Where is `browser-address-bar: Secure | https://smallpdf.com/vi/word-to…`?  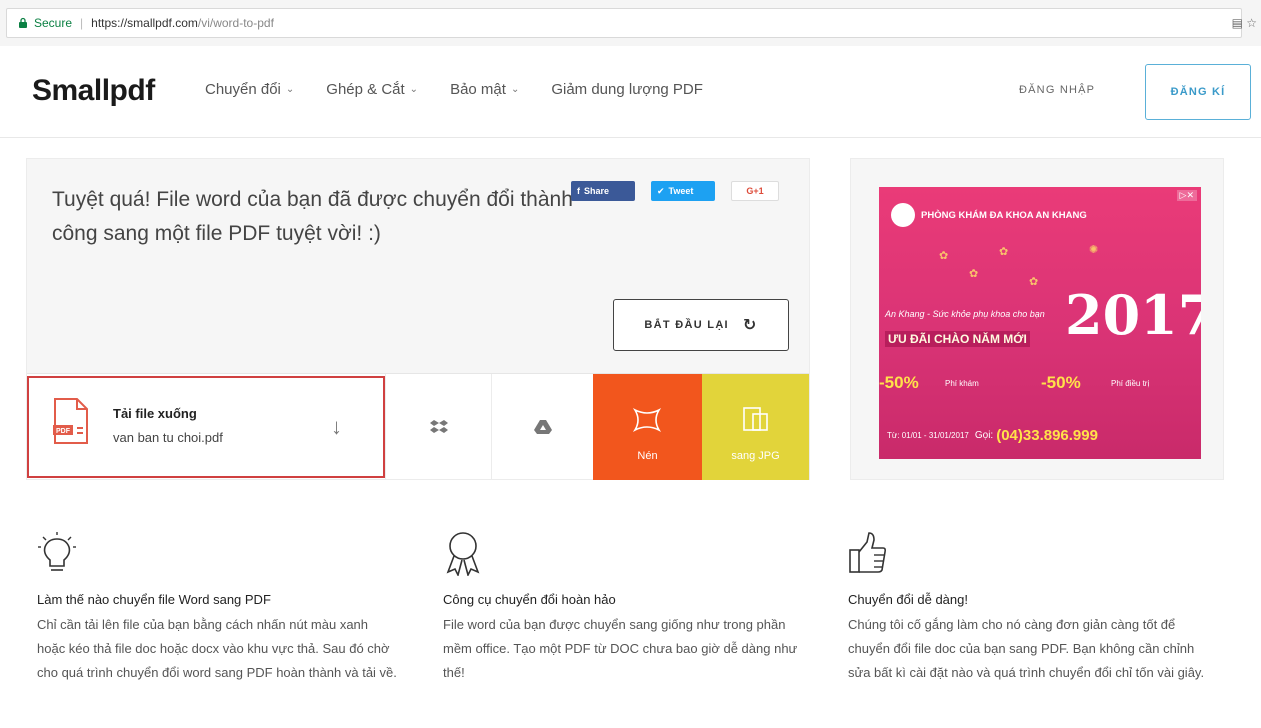
browser-address-bar: Secure | https://smallpdf.com/vi/word-to… is located at coordinates (630, 23).